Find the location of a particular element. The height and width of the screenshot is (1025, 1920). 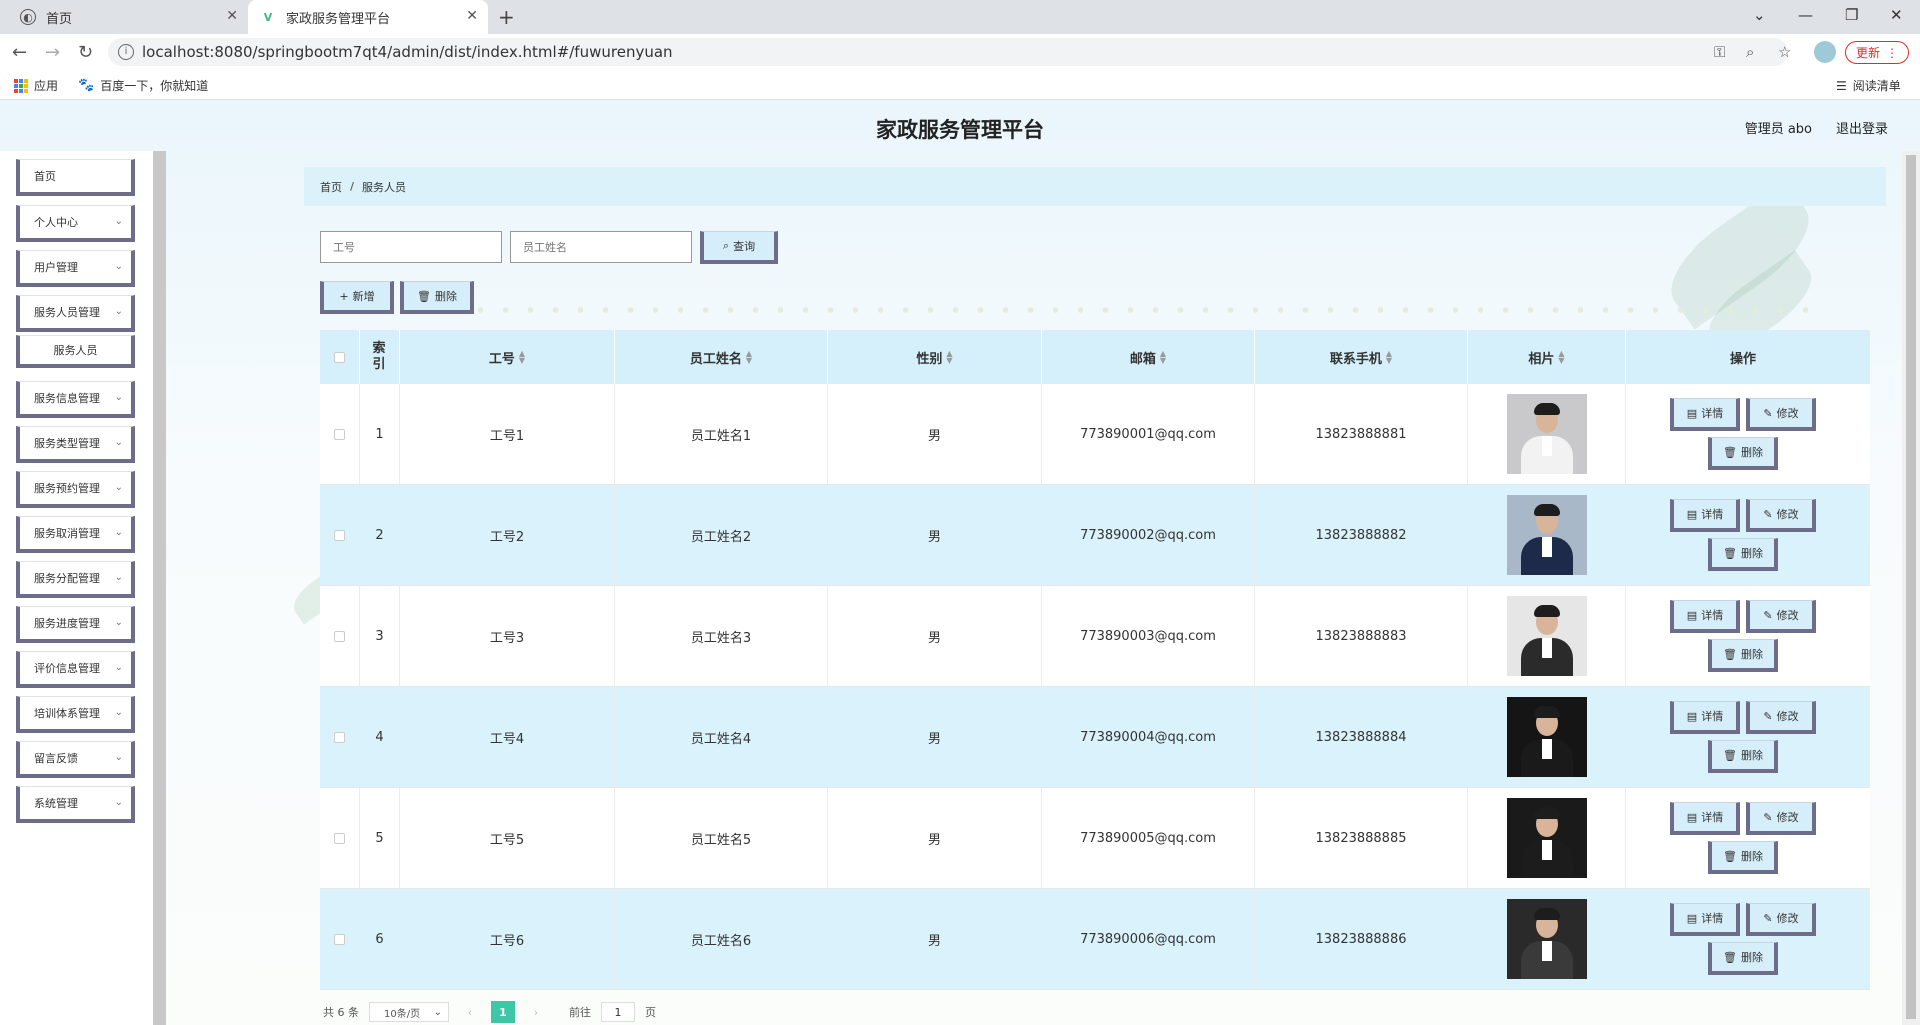

forward-icon: → is located at coordinates (52, 52).